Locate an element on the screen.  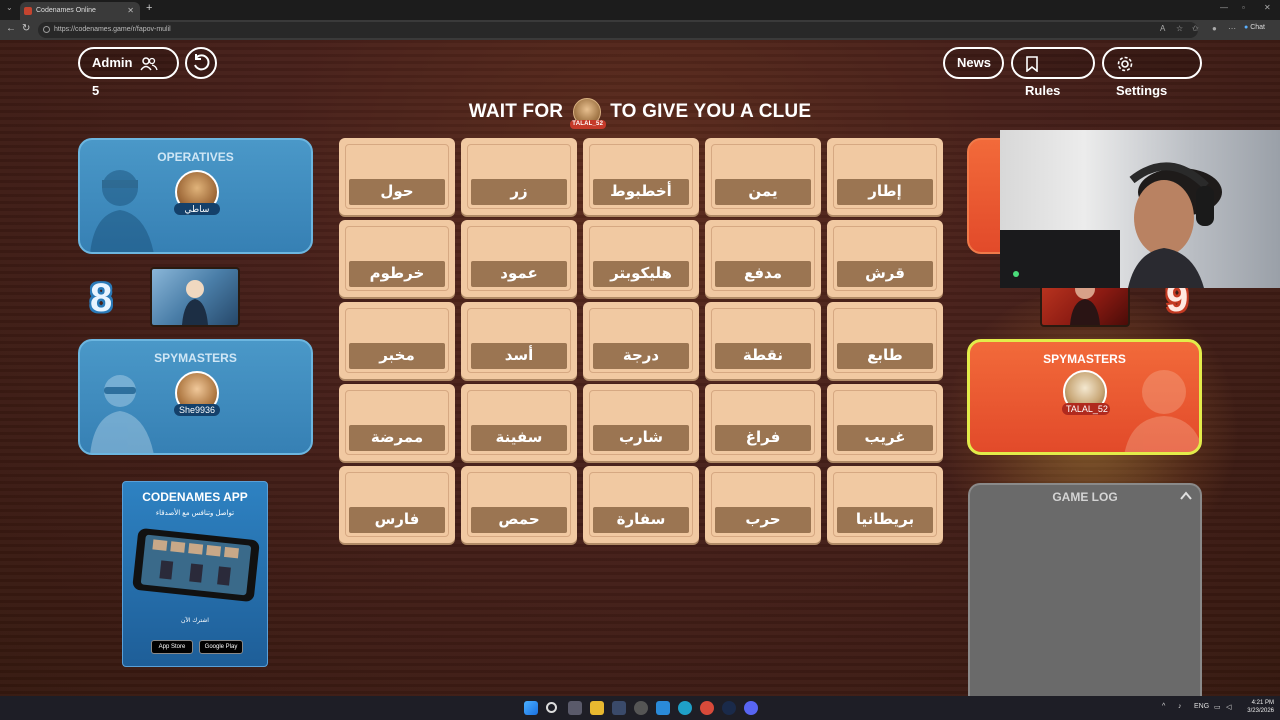
word-card: غريب is located at coordinates (885, 422).